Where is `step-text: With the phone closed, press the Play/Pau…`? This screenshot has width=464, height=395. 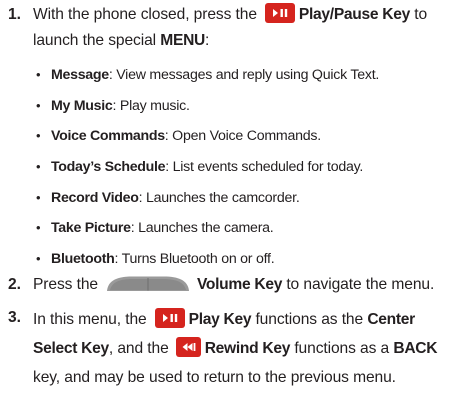
step-text: With the phone closed, press the Play/Pau… is located at coordinates (245, 28).